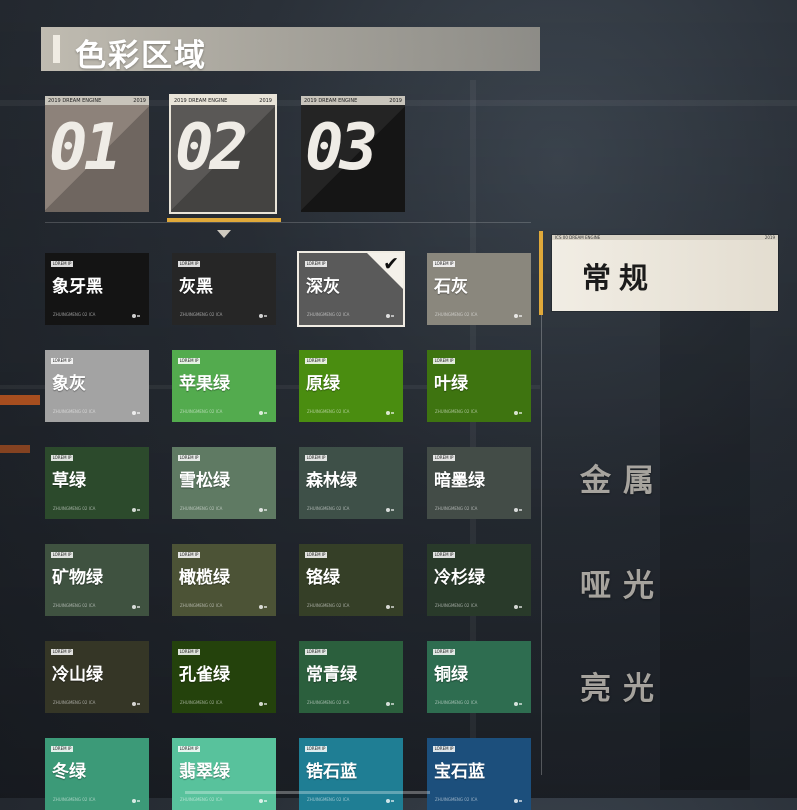 The width and height of the screenshot is (797, 810). I want to click on tab-body: 02, so click(223, 158).